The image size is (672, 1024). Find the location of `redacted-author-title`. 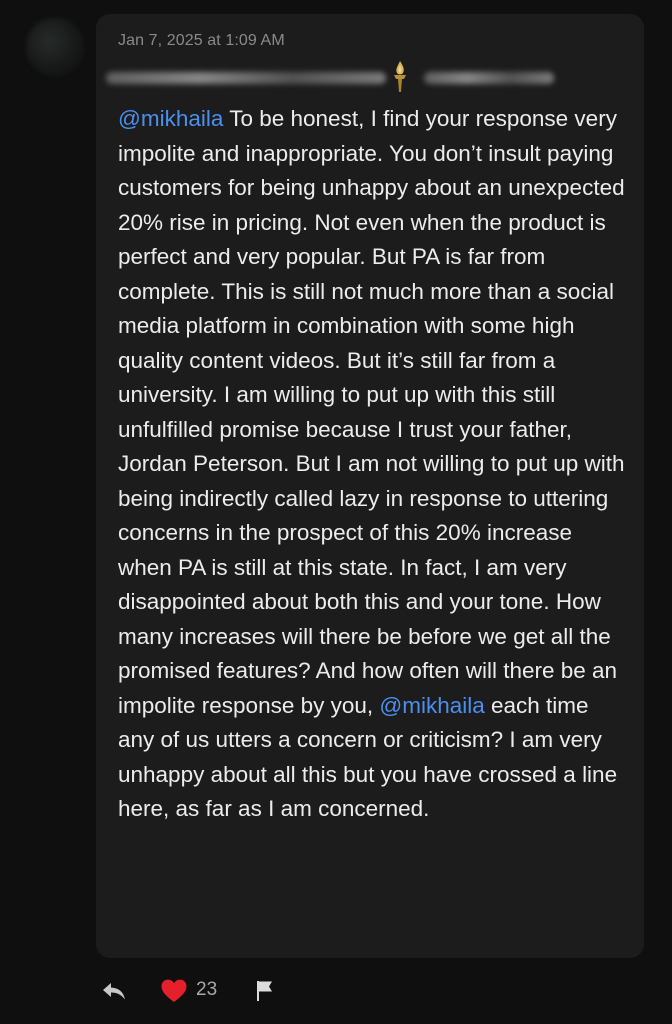

redacted-author-title is located at coordinates (489, 78).